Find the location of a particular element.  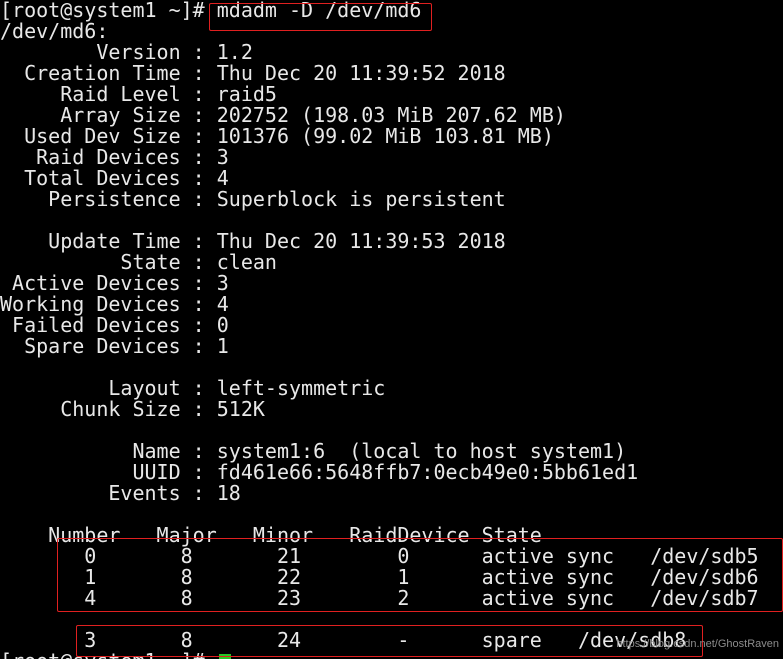

detail-line: Update Time : Thu Dec 20 11:39:53 2018 is located at coordinates (253, 241).